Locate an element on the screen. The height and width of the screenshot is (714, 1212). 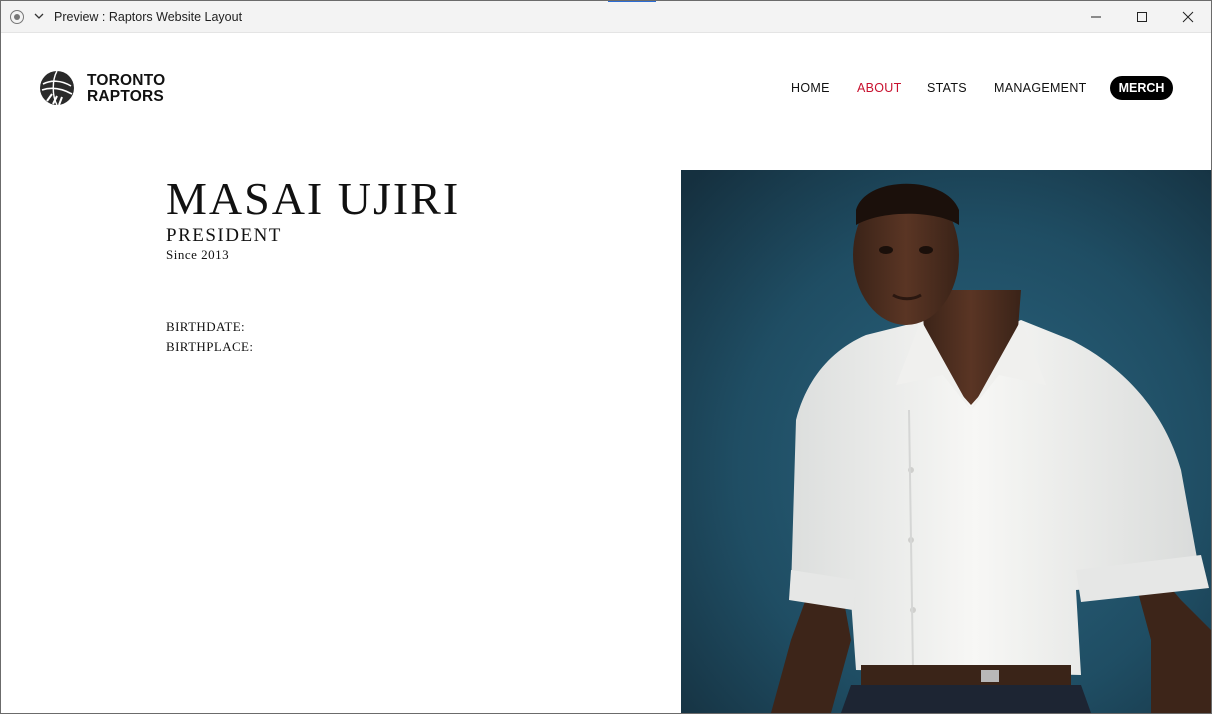
nav-home: HOME is located at coordinates (810, 88).